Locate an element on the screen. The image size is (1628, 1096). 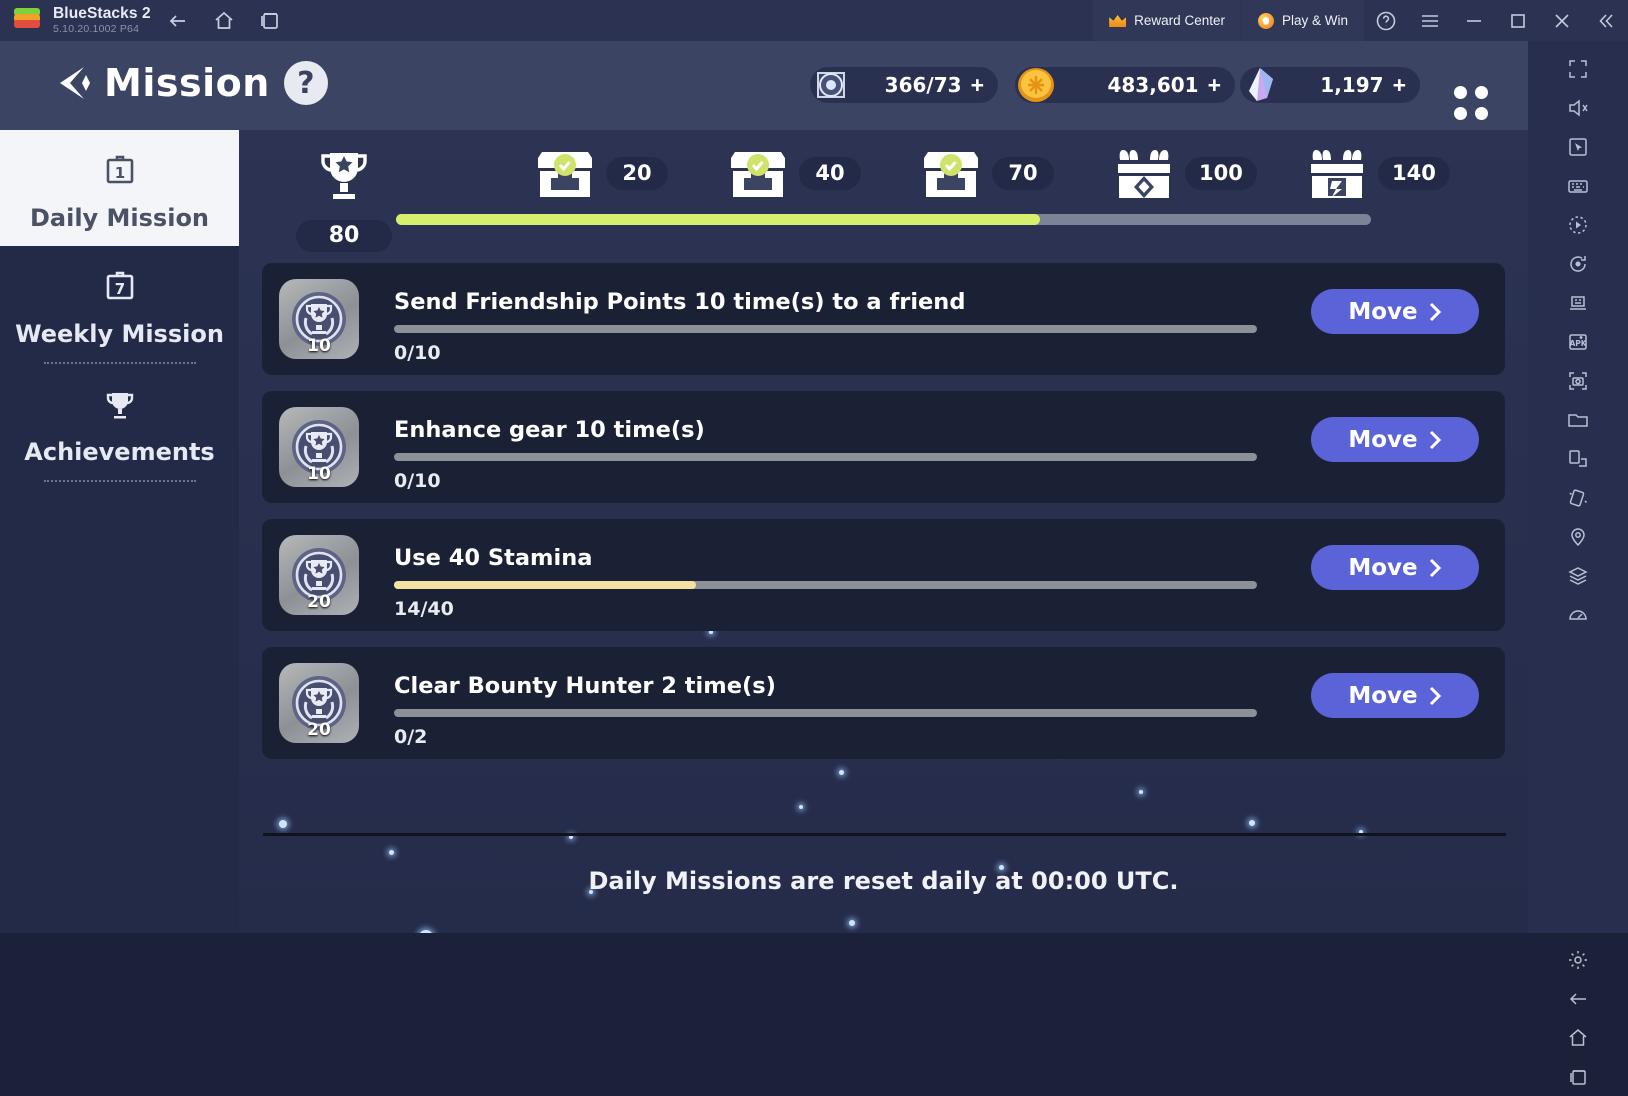
settings-gear-icon is located at coordinates (1578, 959).